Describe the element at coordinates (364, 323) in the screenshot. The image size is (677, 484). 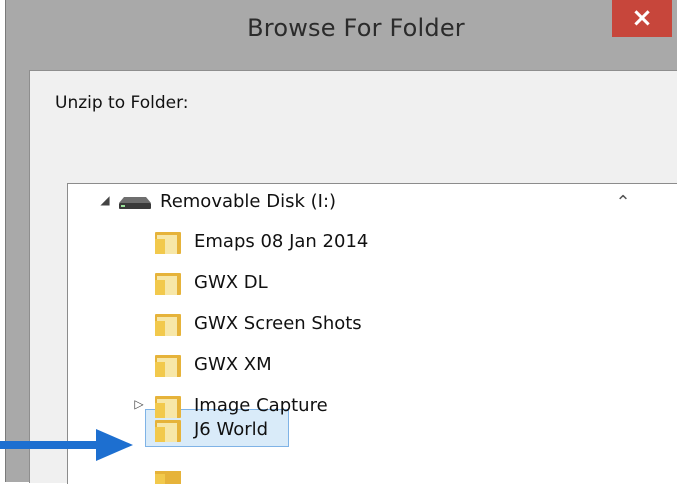
I see `tree-node-folder: GWX Screen Shots` at that location.